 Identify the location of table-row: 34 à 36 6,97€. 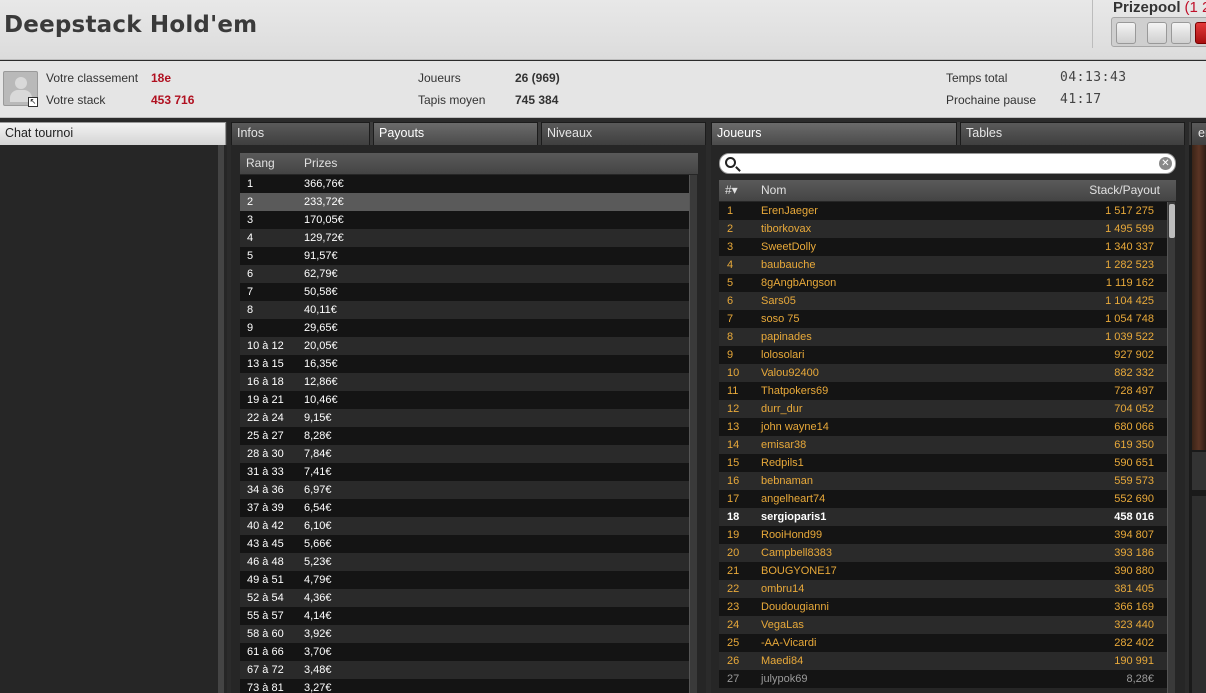
(464, 490).